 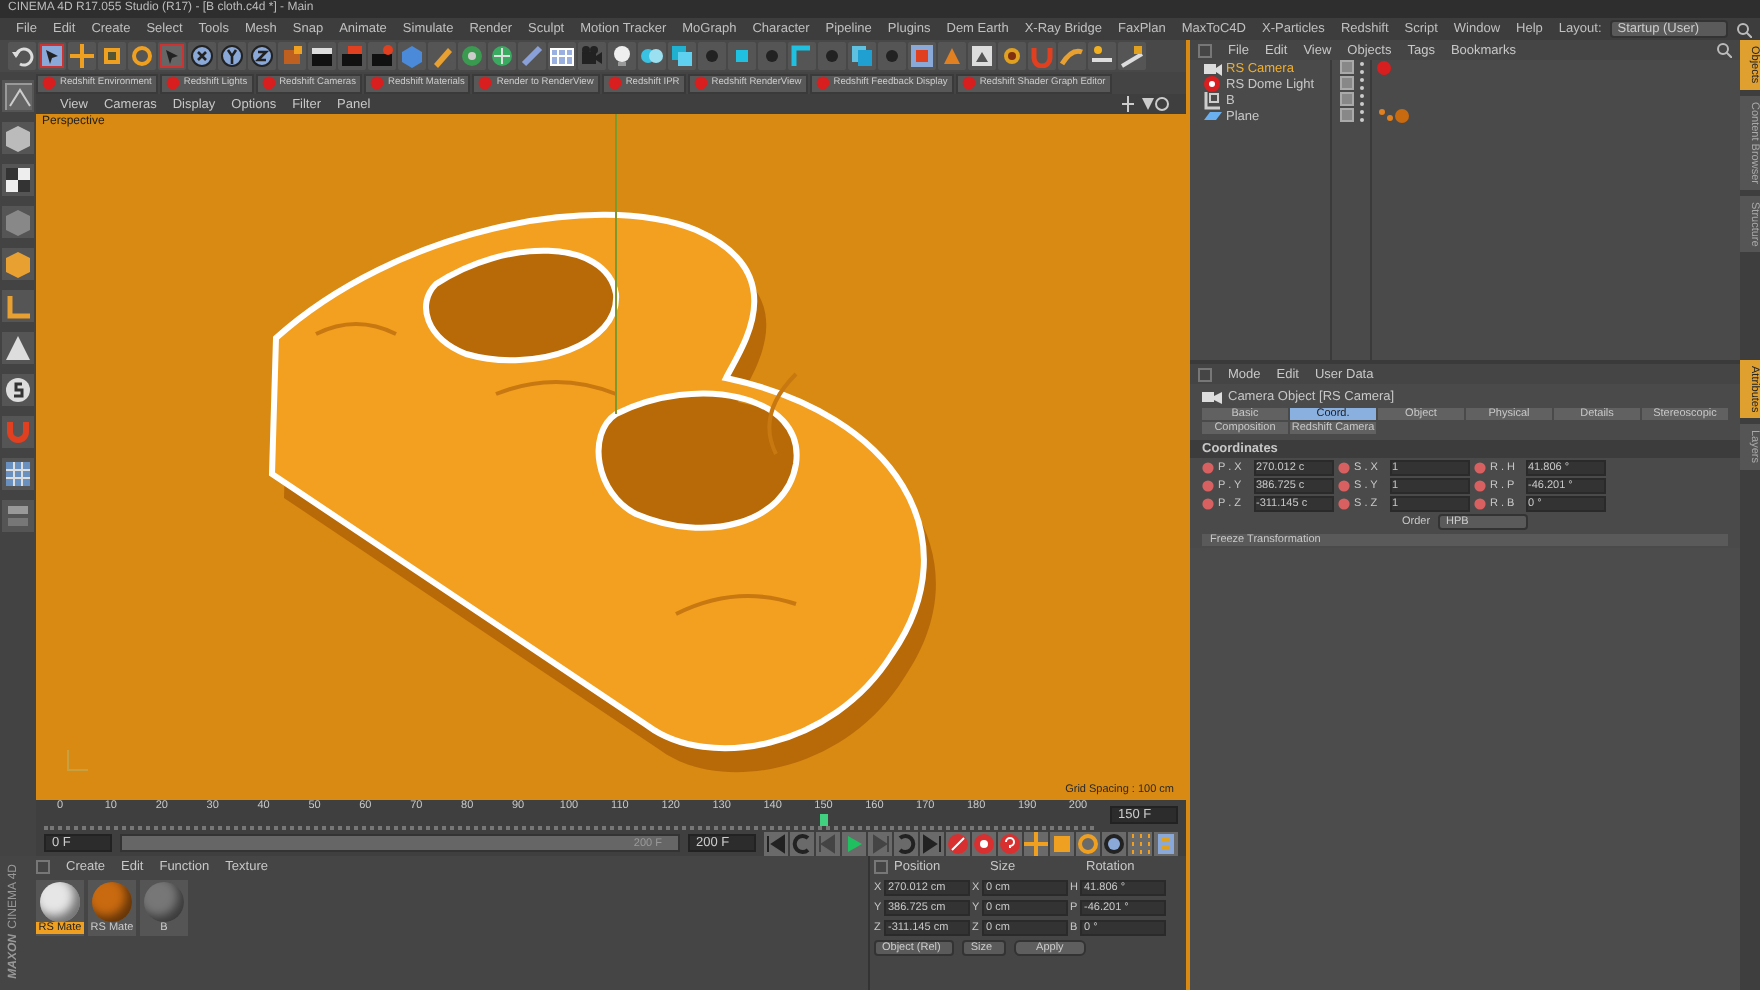 I want to click on plane-icon, so click(x=1212, y=116).